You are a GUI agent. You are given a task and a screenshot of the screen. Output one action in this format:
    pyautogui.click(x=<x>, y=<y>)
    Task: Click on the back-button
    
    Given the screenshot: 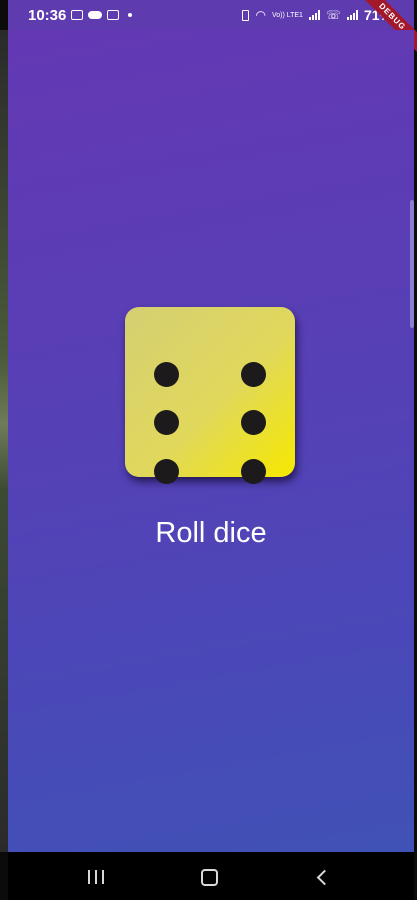 What is the action you would take?
    pyautogui.click(x=322, y=877)
    